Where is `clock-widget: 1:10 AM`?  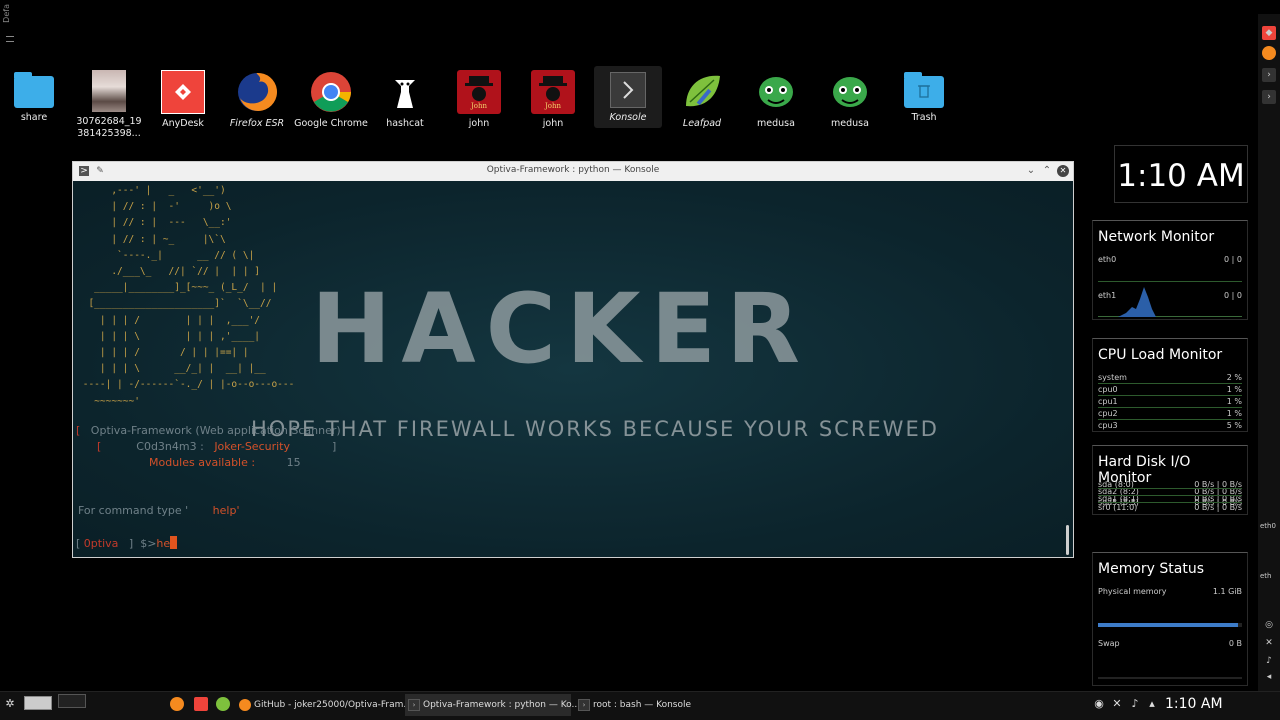
clock-widget: 1:10 AM is located at coordinates (1181, 174).